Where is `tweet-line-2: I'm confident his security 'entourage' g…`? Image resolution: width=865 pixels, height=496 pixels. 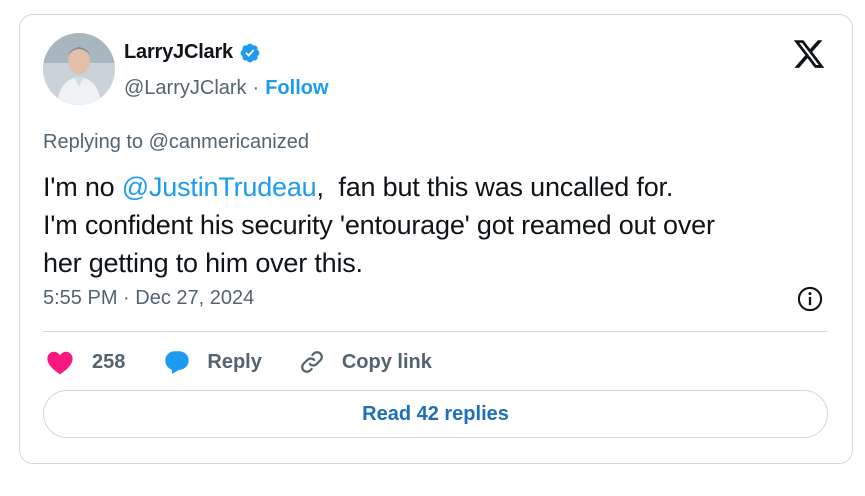
tweet-line-2: I'm confident his security 'entourage' g… is located at coordinates (379, 225).